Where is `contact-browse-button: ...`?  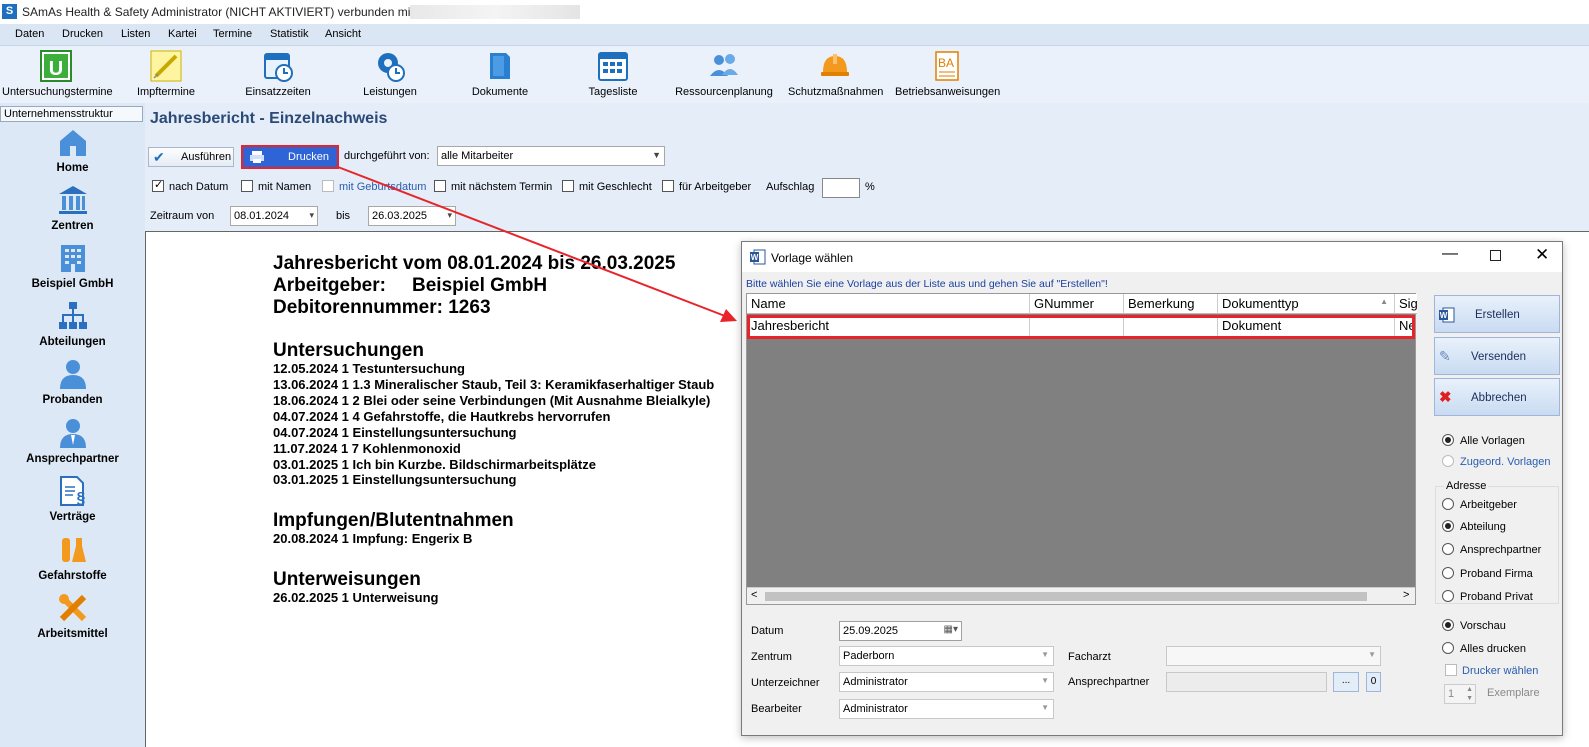
contact-browse-button: ... is located at coordinates (1346, 682).